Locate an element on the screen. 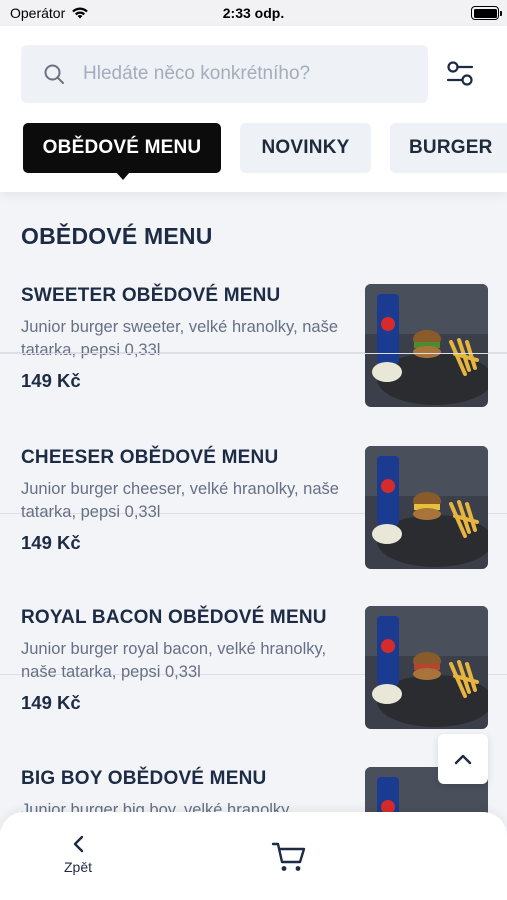  status-time: 2:33 odp. is located at coordinates (253, 13).